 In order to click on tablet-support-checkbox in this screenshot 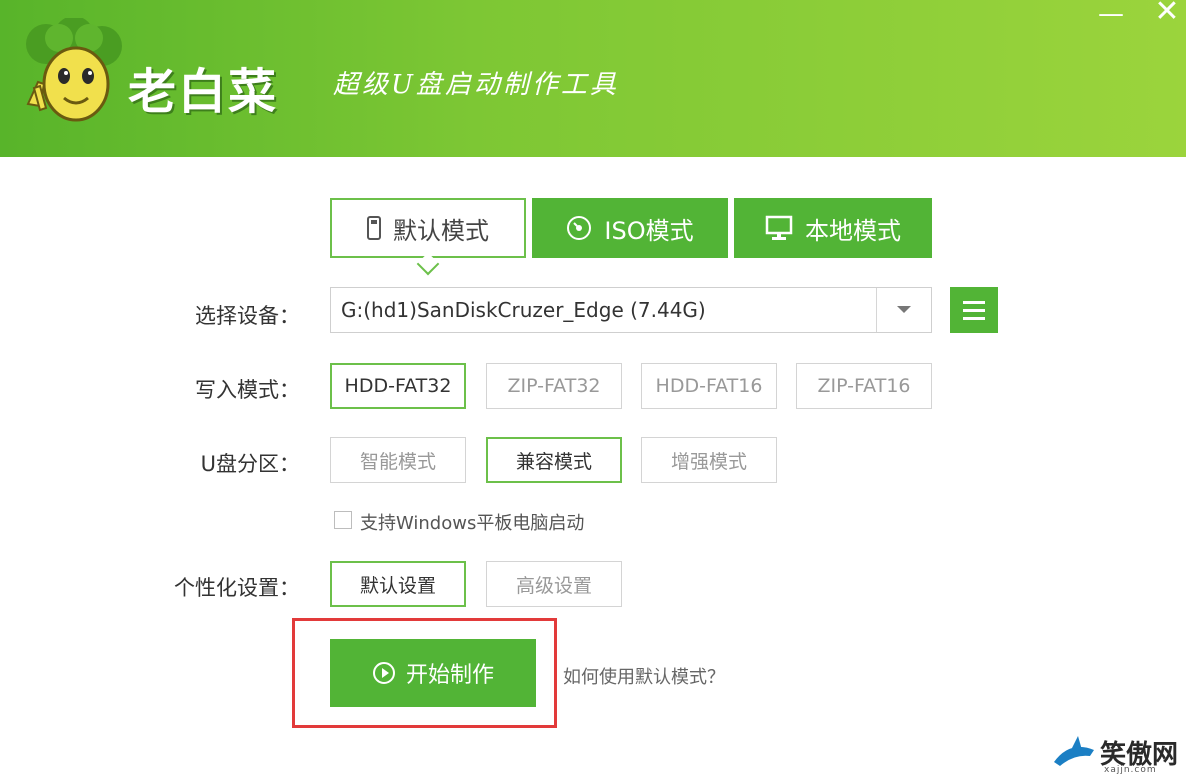, I will do `click(343, 520)`.